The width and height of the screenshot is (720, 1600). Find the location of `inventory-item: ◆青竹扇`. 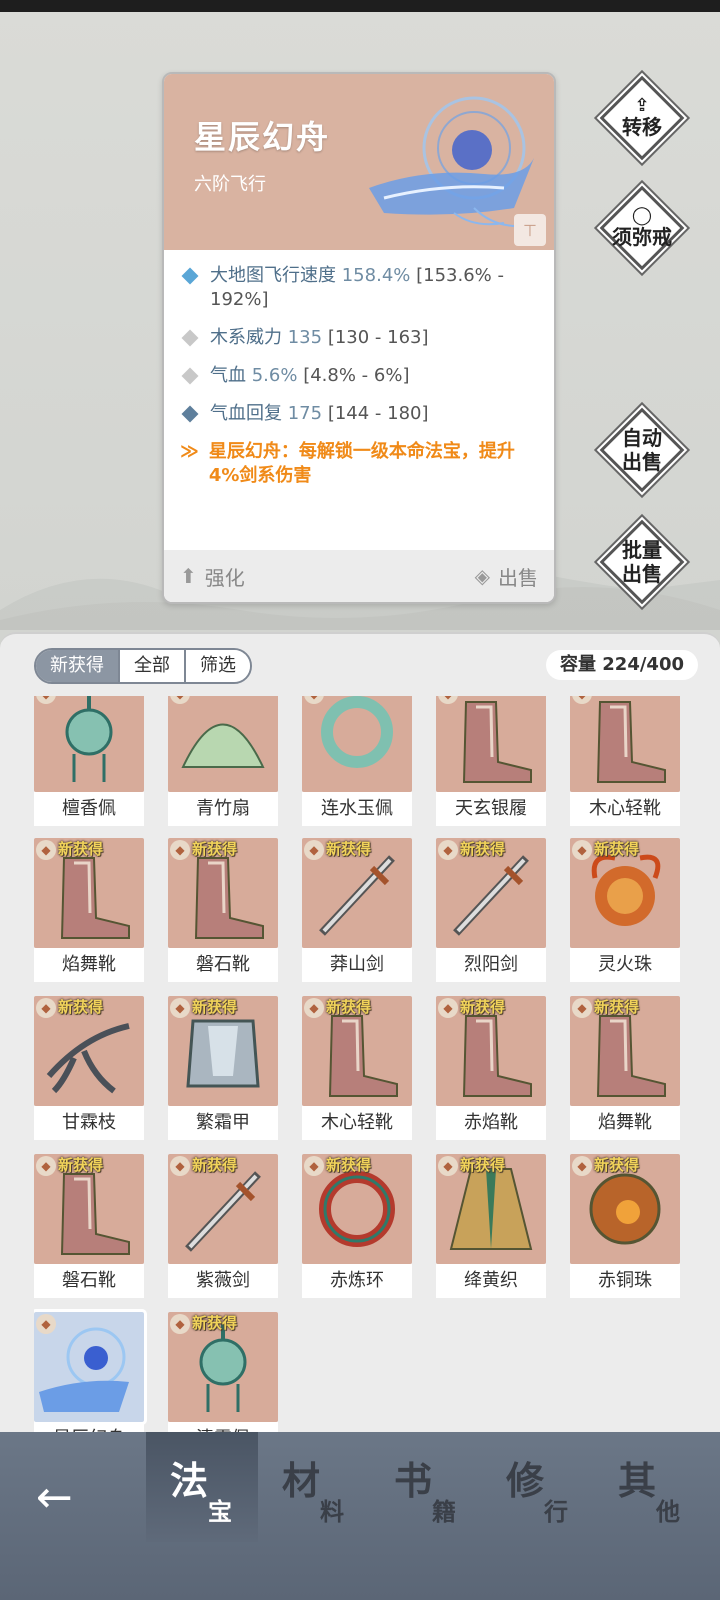

inventory-item: ◆青竹扇 is located at coordinates (223, 761).